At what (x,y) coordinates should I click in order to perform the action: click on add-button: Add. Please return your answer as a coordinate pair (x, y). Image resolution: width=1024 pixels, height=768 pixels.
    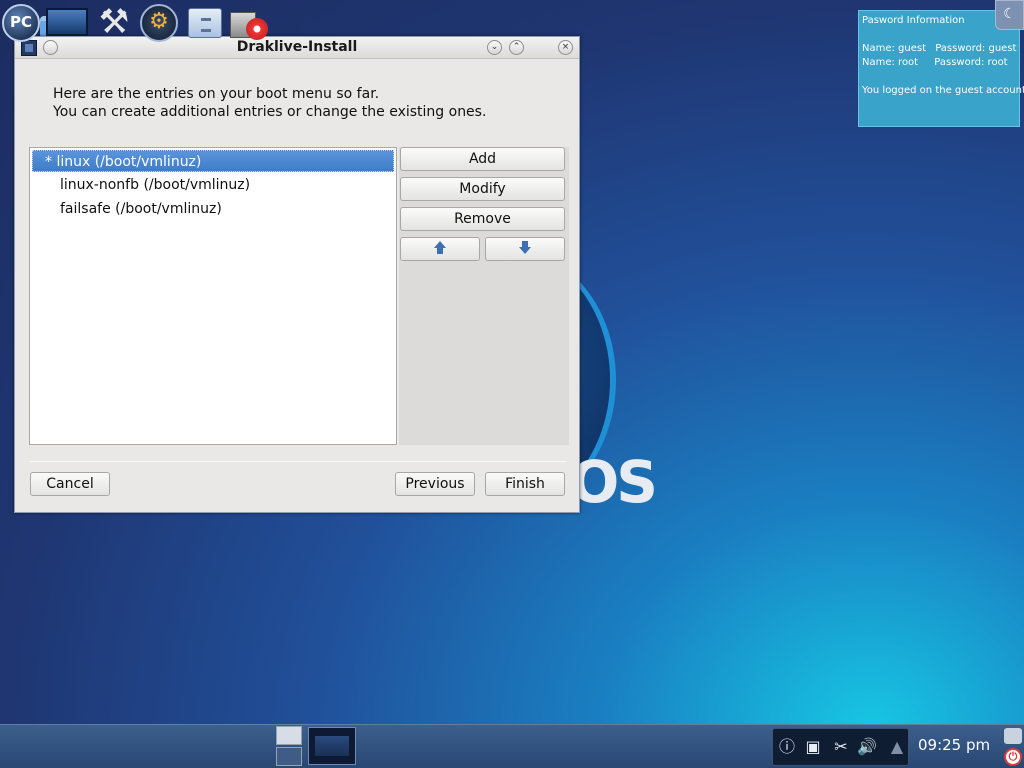
    Looking at the image, I should click on (482, 159).